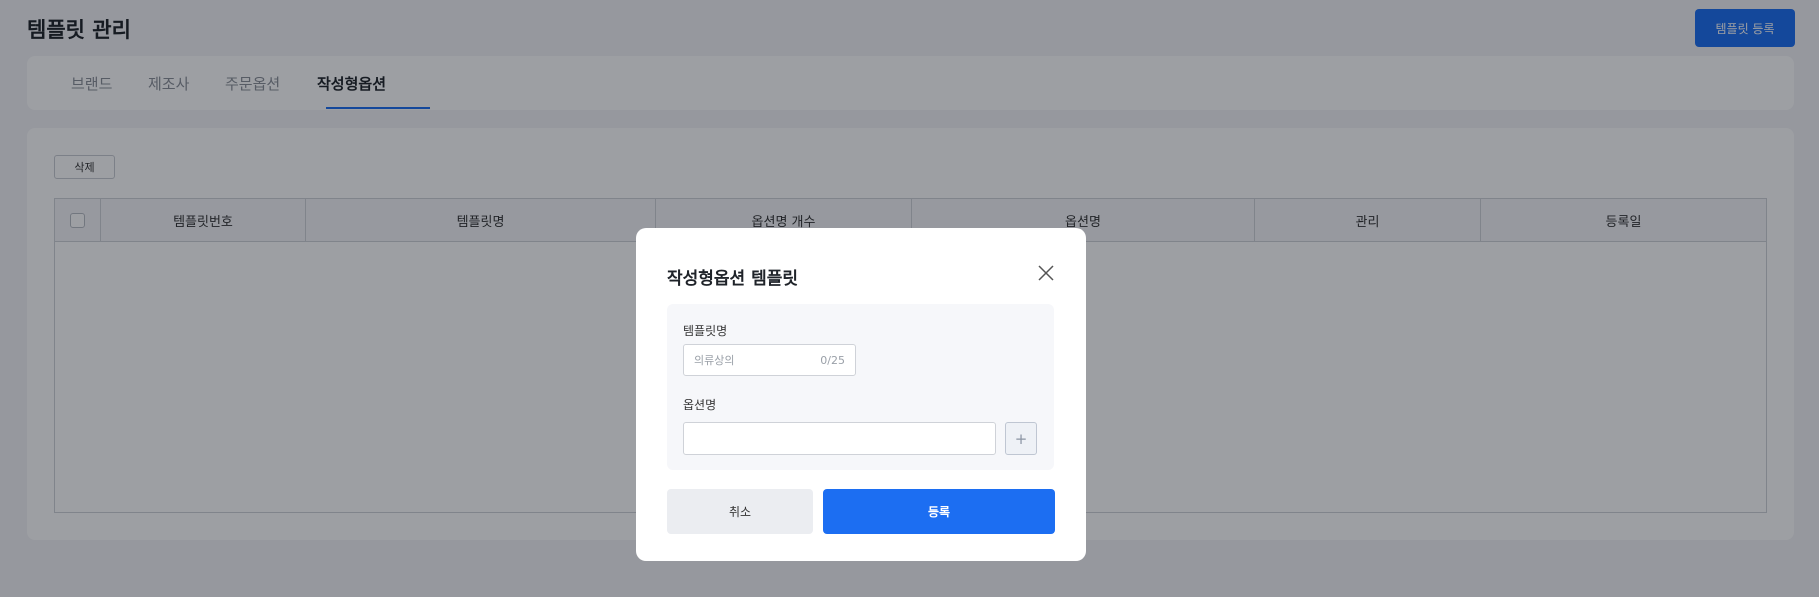 This screenshot has width=1819, height=597. What do you see at coordinates (733, 279) in the screenshot?
I see `modal-title: 작성형옵션 템플릿` at bounding box center [733, 279].